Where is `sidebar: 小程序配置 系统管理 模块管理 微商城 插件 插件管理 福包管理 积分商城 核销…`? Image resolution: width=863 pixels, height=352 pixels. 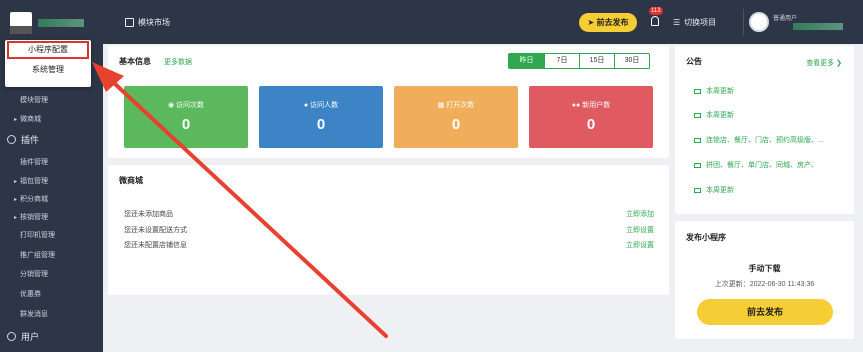
sidebar: 小程序配置 系统管理 模块管理 微商城 插件 插件管理 福包管理 积分商城 核销… is located at coordinates (51, 176).